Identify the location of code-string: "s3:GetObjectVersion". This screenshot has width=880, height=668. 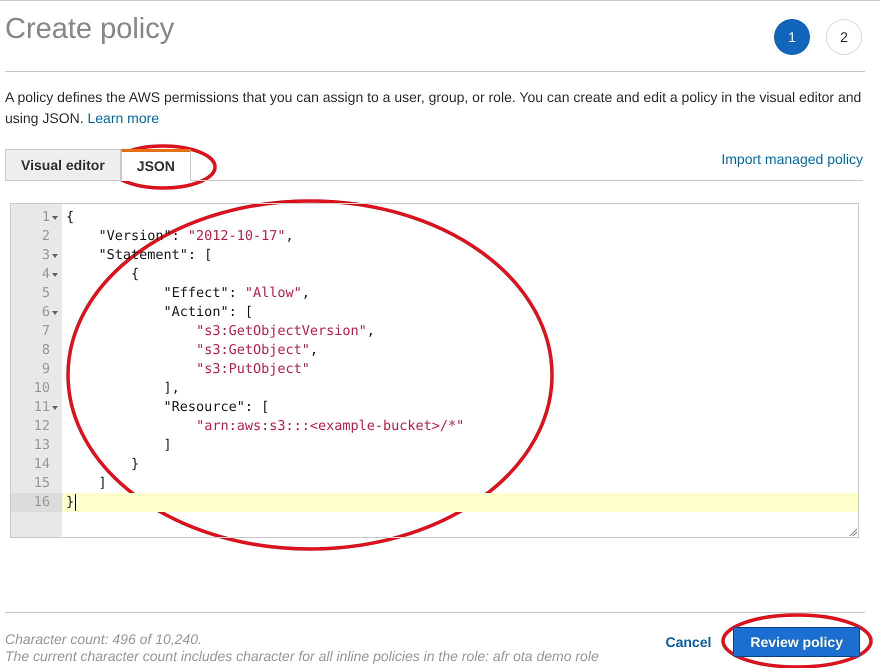
(281, 332).